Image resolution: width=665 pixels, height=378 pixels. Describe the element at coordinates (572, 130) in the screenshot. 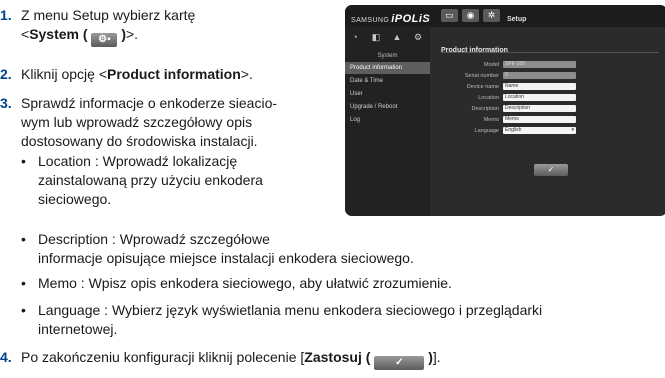

I see `chevron-down-icon: ▾` at that location.